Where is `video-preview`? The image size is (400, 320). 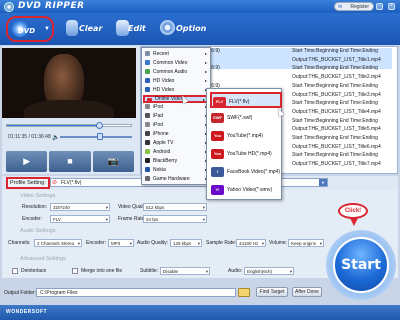 video-preview is located at coordinates (69, 83).